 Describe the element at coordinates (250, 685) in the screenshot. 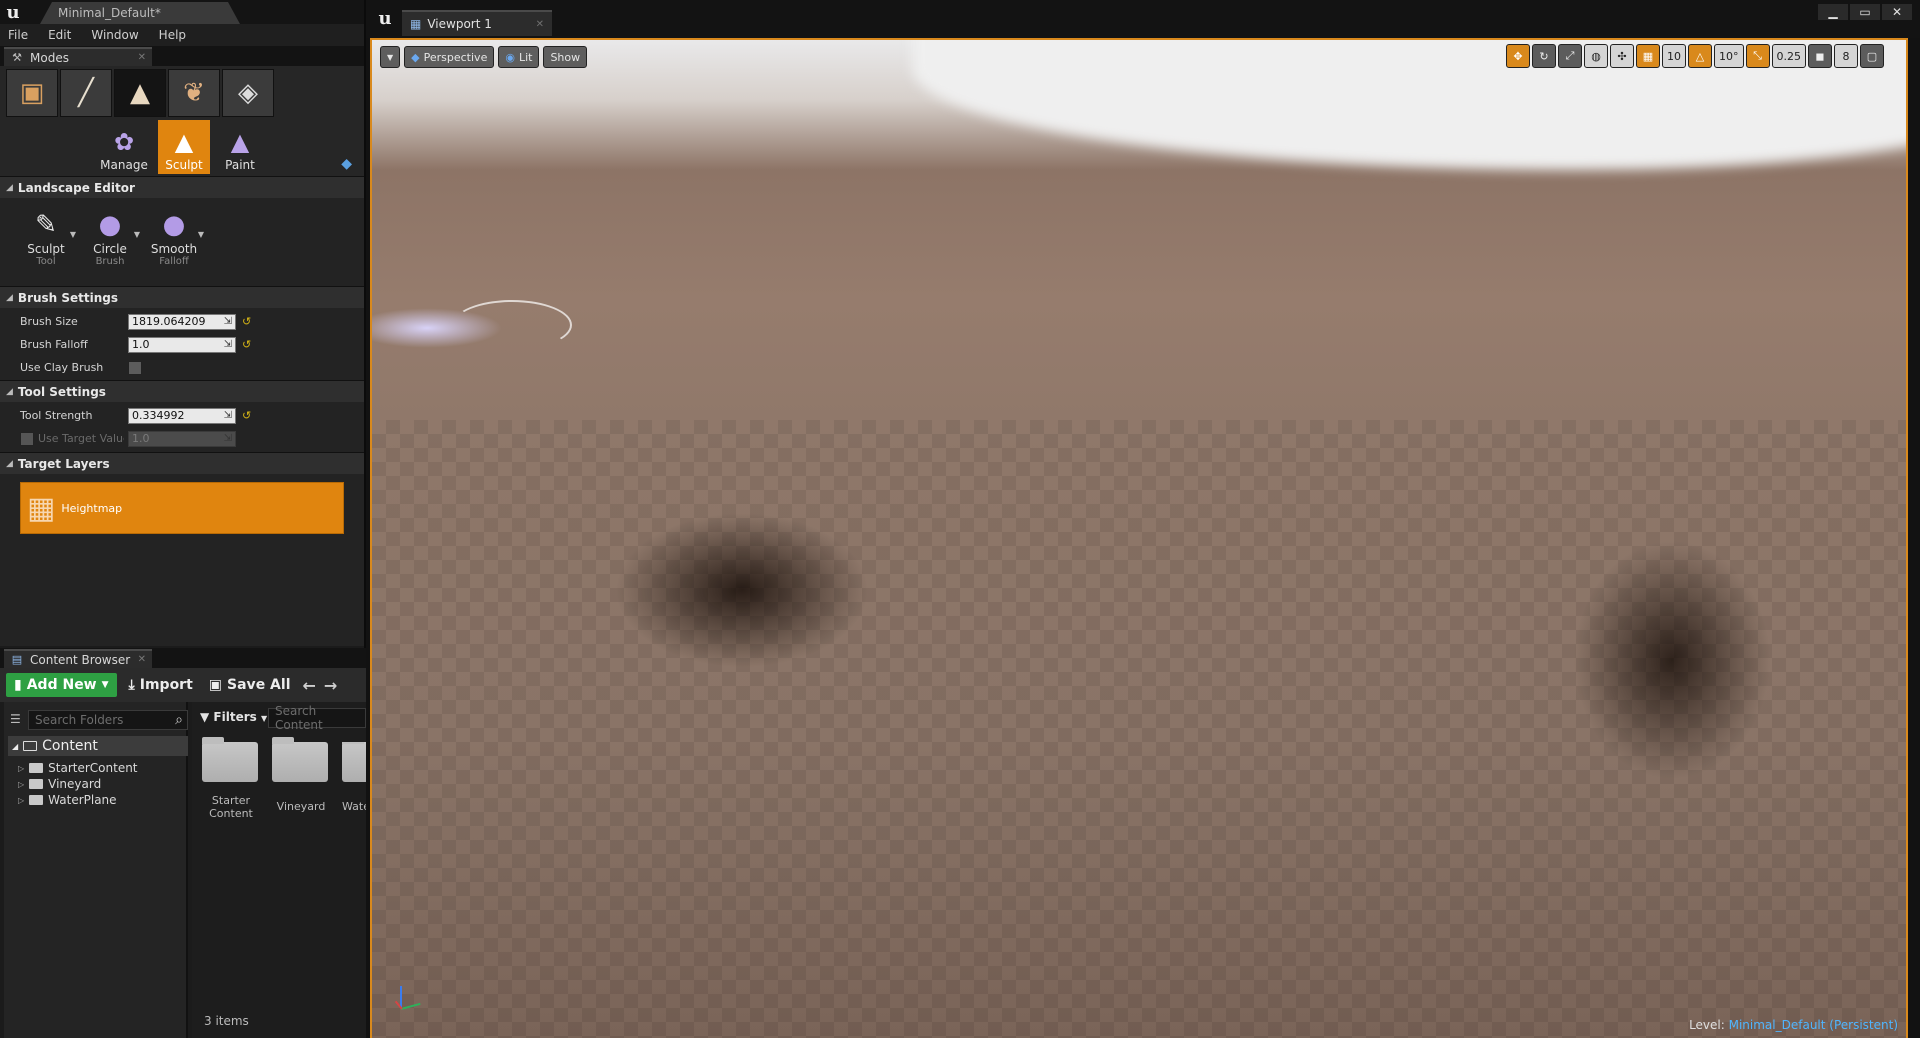

I see `save-all-button: ▣ Save All` at that location.